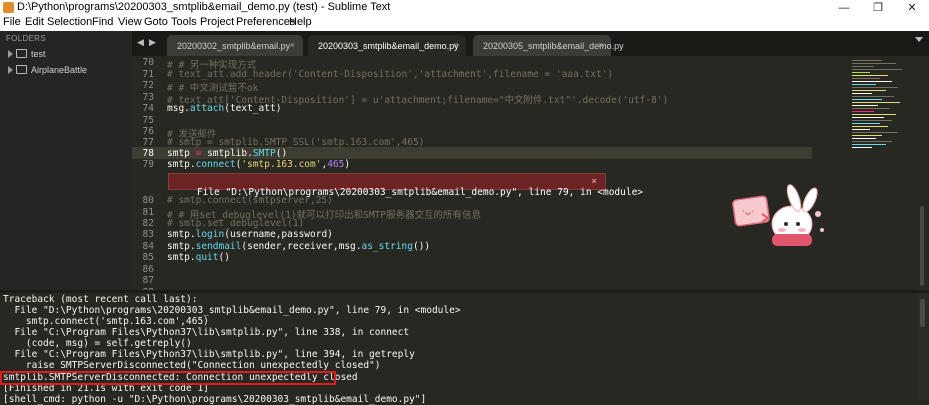 This screenshot has width=929, height=405. Describe the element at coordinates (148, 212) in the screenshot. I see `line-number: 81` at that location.